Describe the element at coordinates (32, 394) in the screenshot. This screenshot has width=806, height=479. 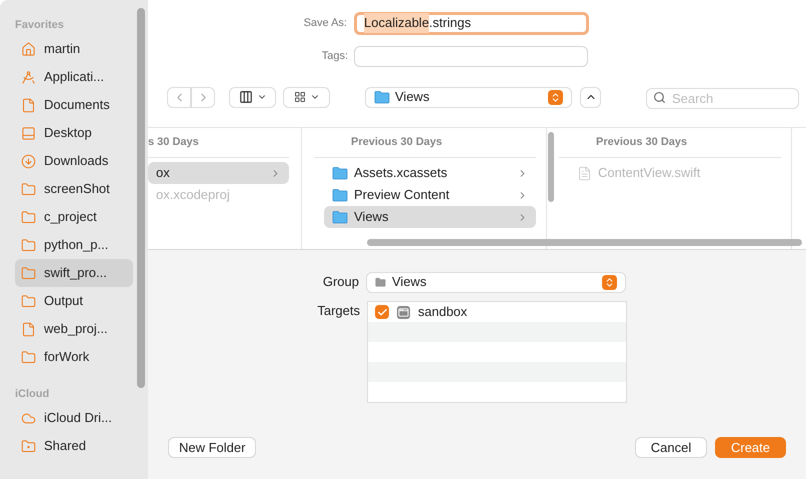
I see `sidebar-section-title: iCloud` at that location.